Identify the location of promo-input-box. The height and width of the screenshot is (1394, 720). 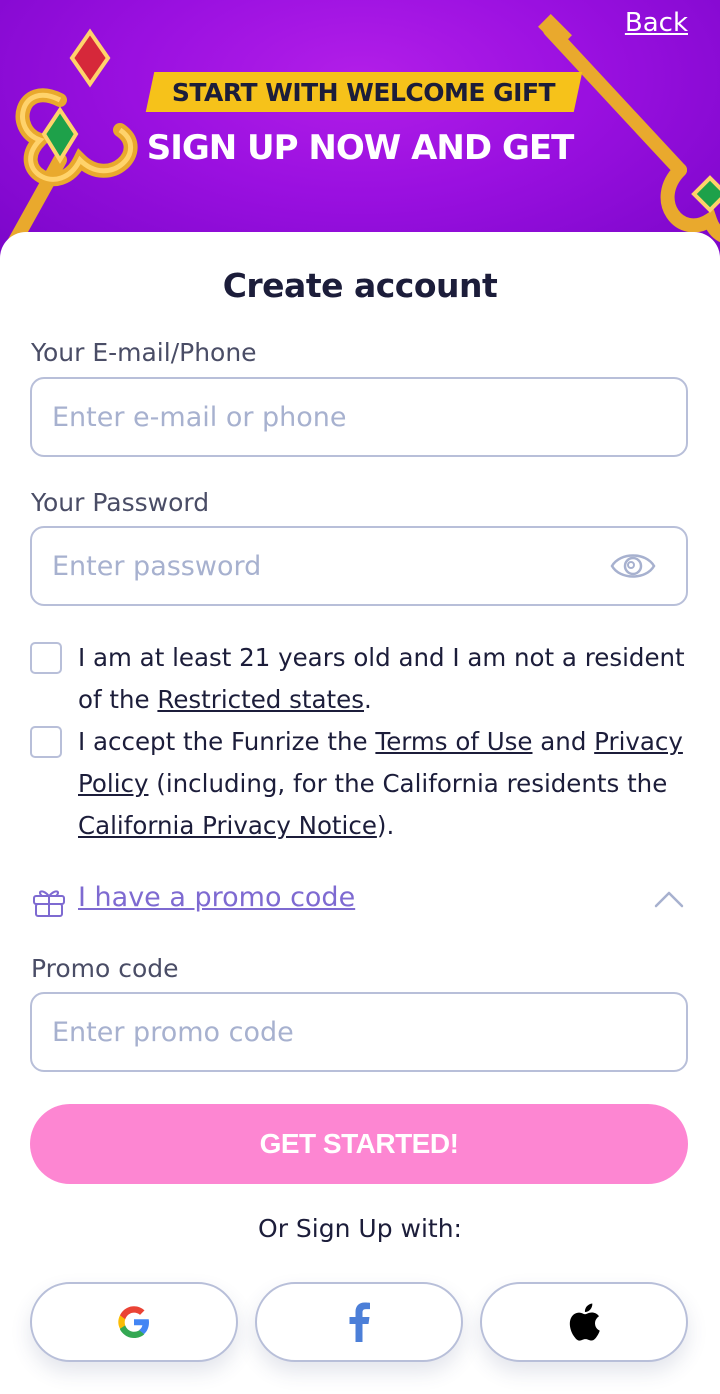
(359, 1032).